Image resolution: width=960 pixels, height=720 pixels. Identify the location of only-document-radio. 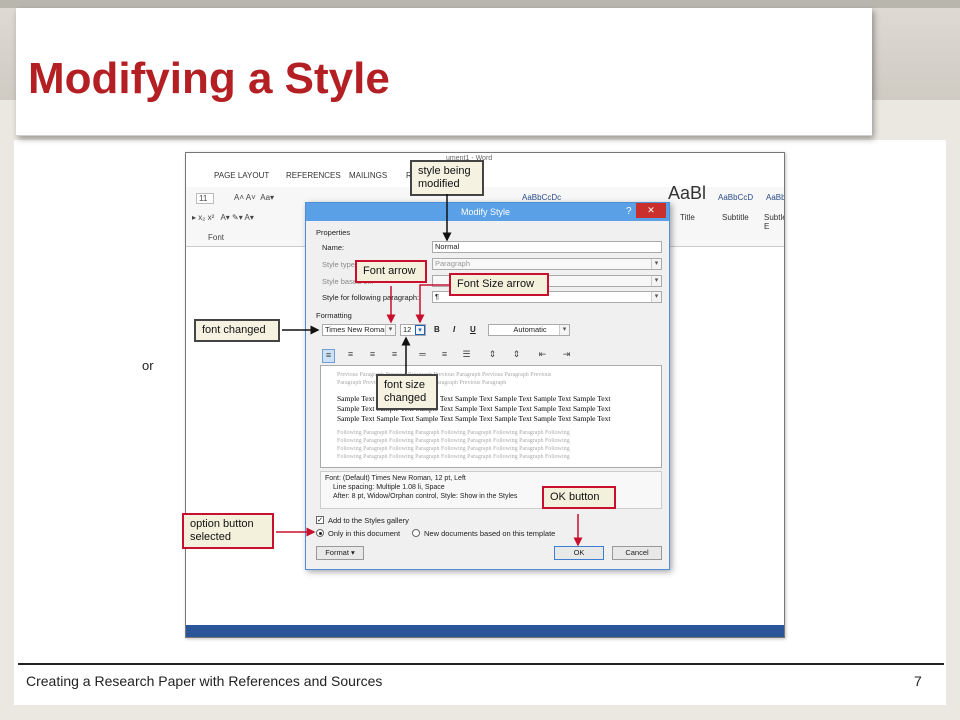
(320, 533).